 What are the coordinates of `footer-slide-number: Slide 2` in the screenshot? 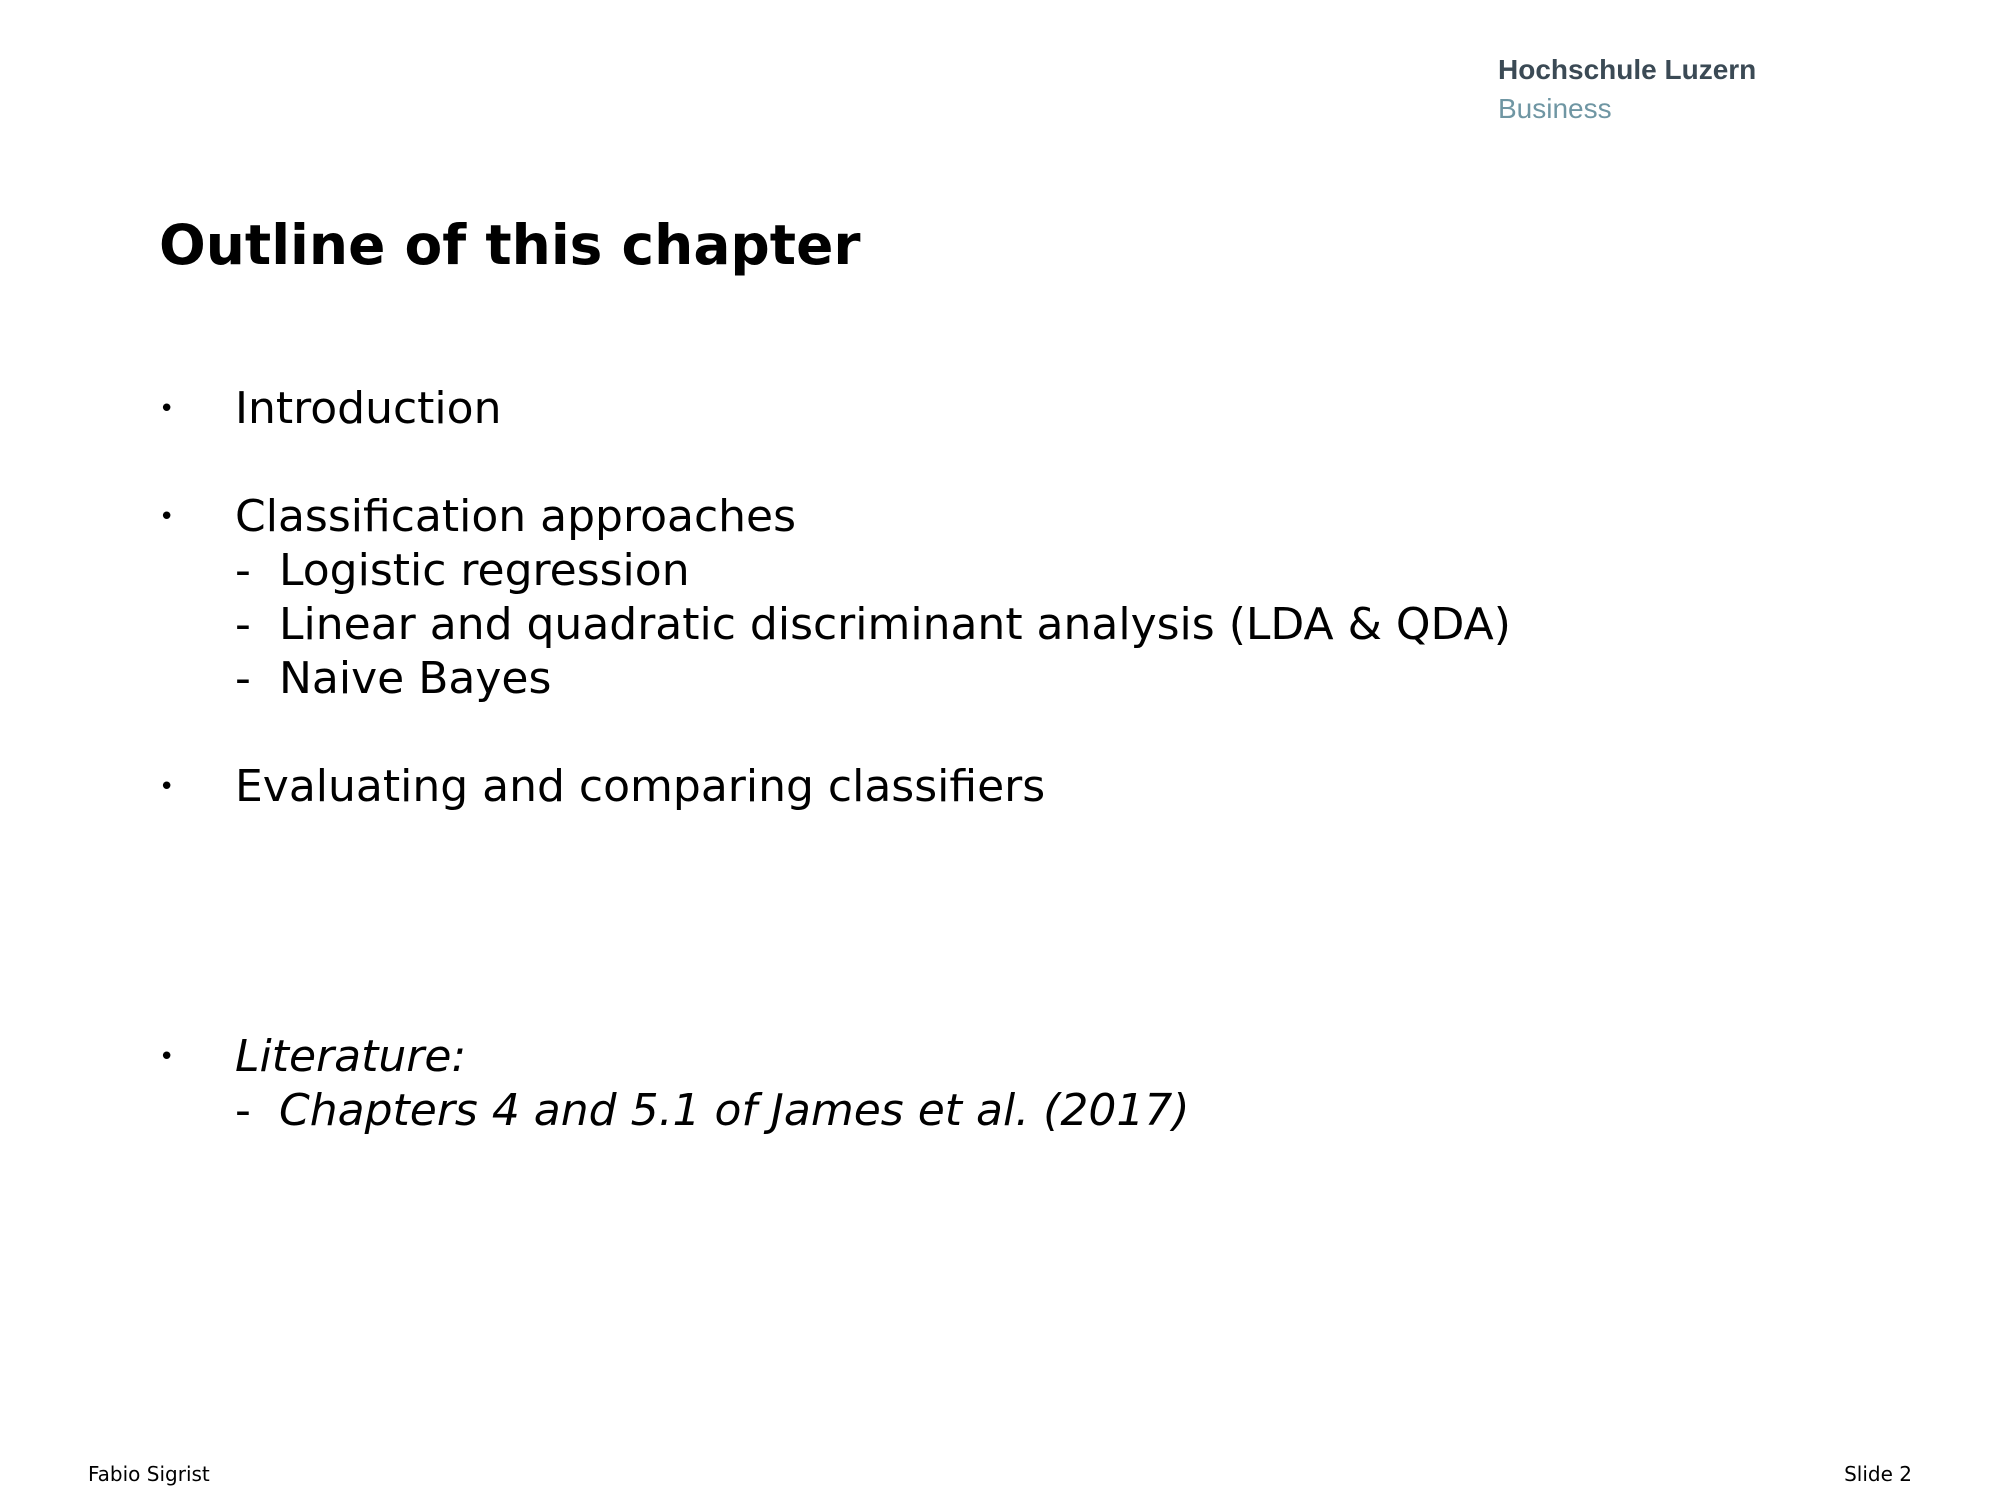 It's located at (1878, 1474).